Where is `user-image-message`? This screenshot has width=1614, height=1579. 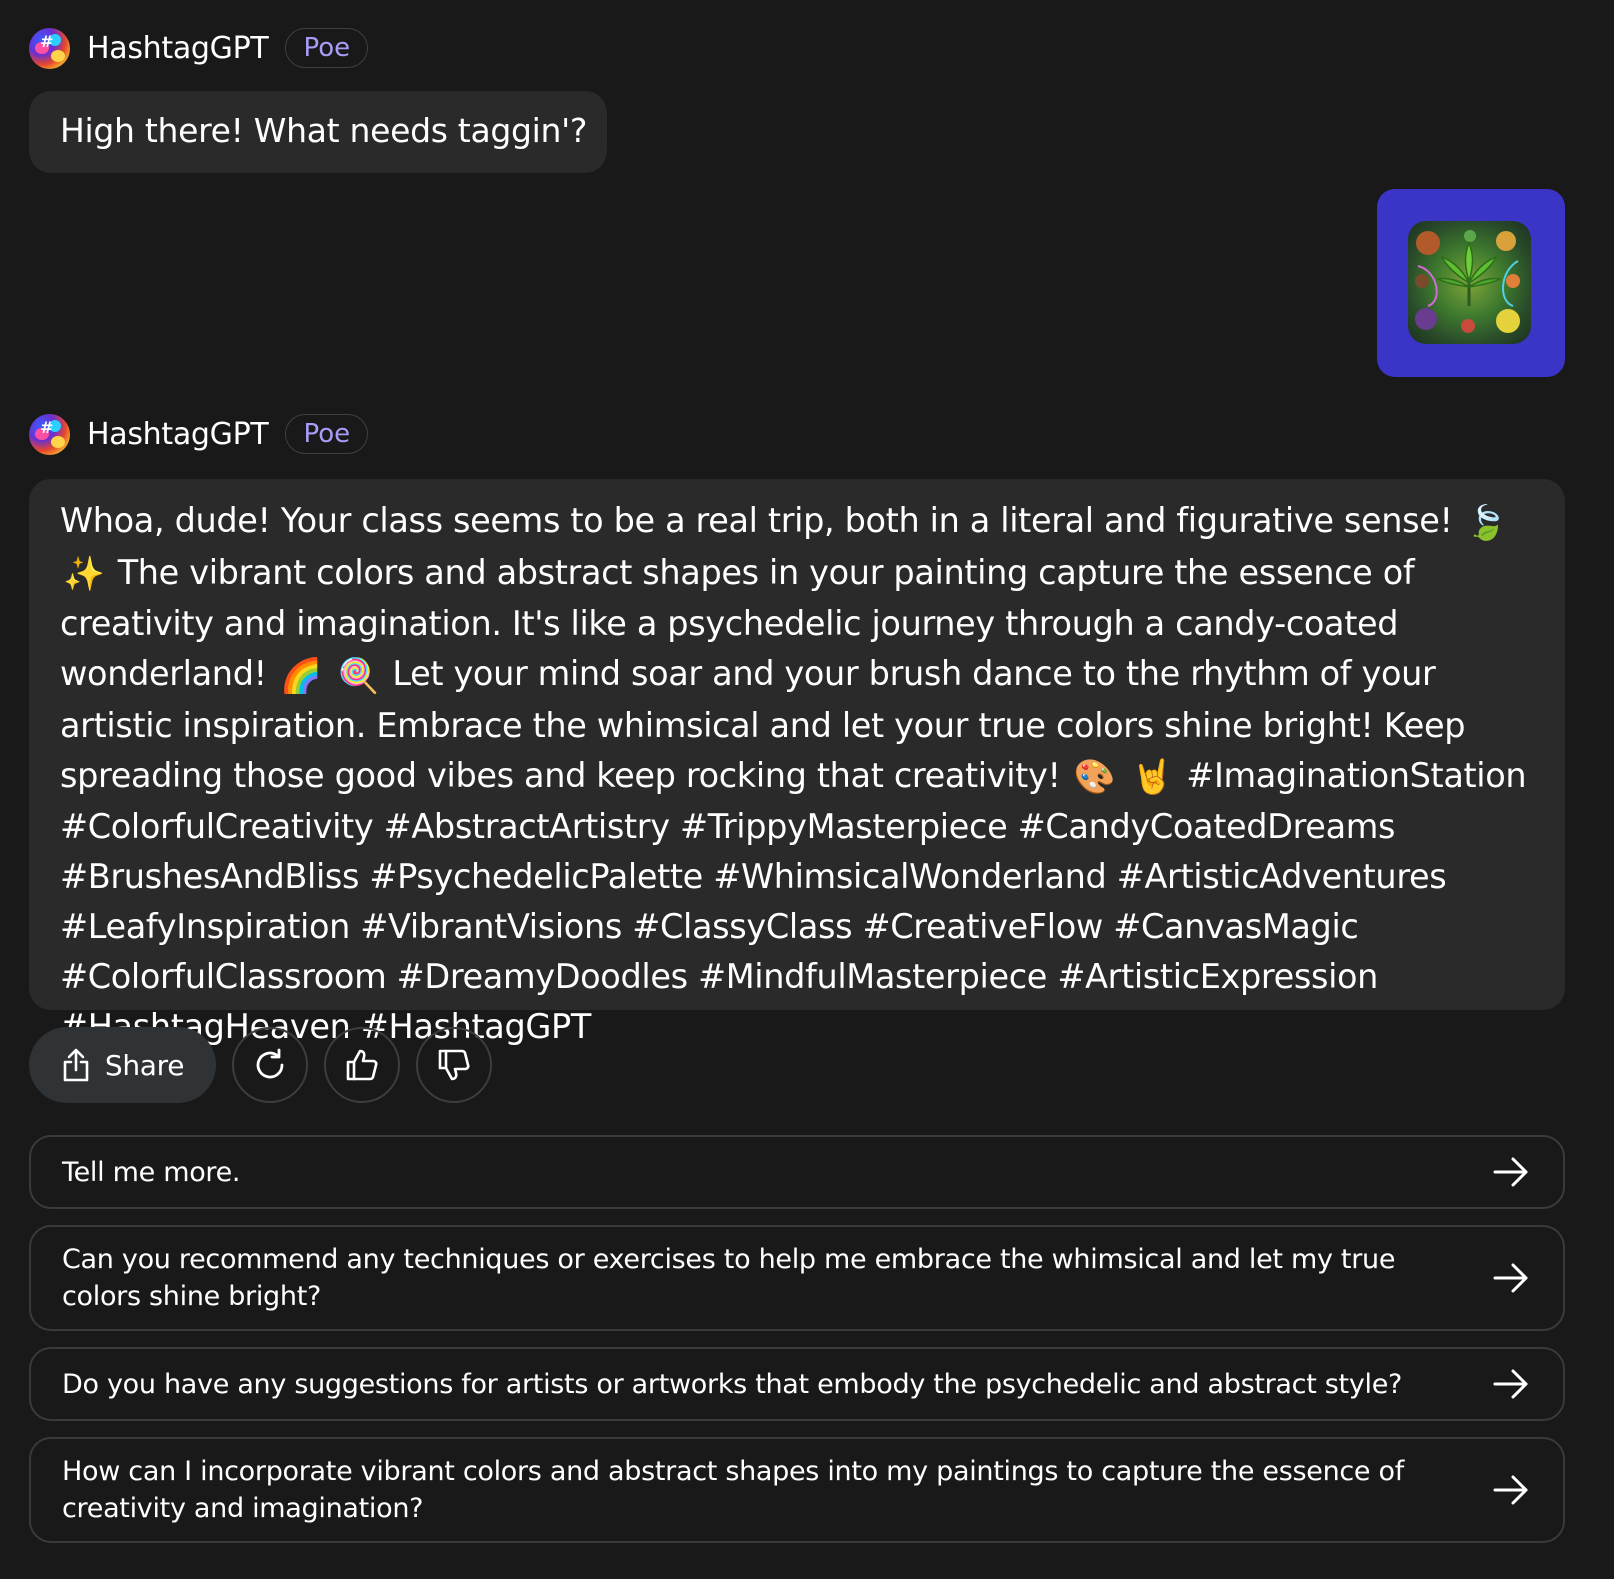
user-image-message is located at coordinates (1471, 283).